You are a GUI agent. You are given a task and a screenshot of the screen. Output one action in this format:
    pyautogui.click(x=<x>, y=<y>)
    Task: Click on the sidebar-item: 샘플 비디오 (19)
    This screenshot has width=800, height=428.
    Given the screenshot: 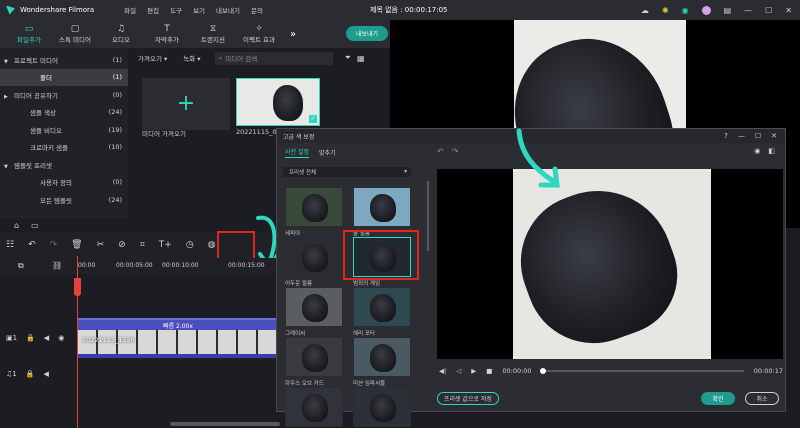 What is the action you would take?
    pyautogui.click(x=64, y=130)
    